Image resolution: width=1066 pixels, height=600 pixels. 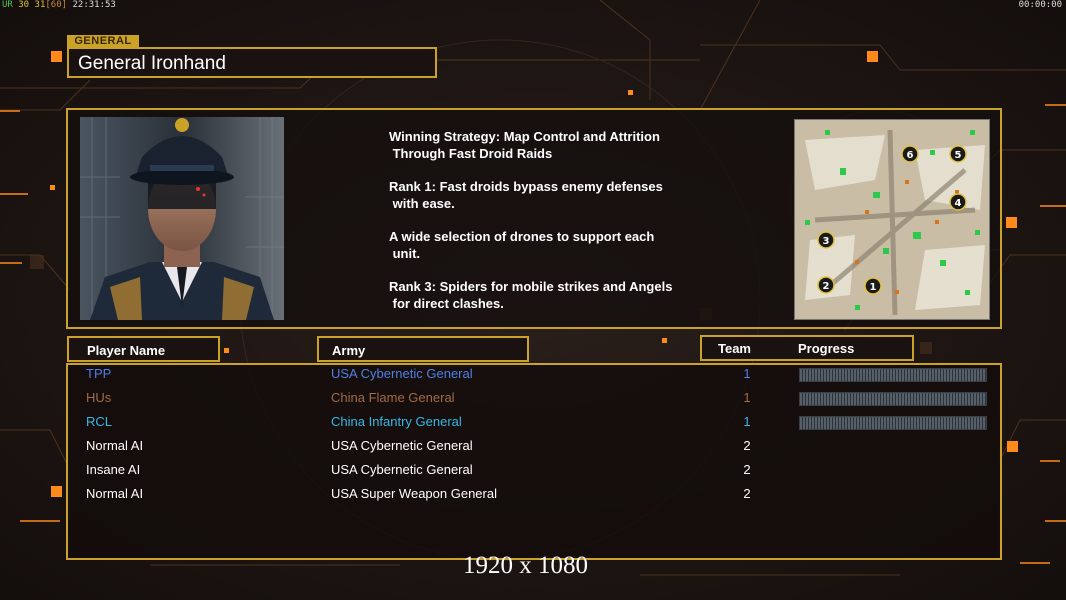 What do you see at coordinates (535, 400) in the screenshot?
I see `table-row: HUs China Flame General 1` at bounding box center [535, 400].